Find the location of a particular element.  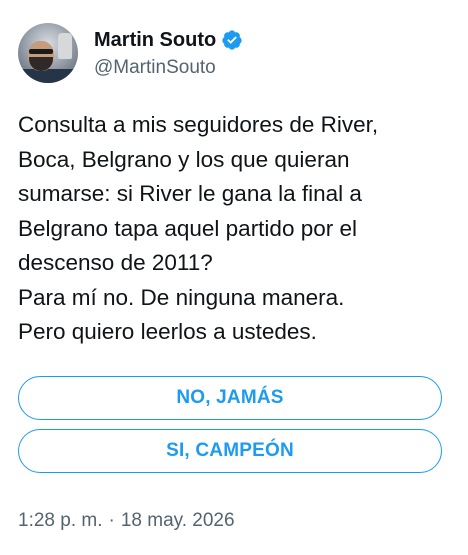

avatar-trophy is located at coordinates (65, 46).